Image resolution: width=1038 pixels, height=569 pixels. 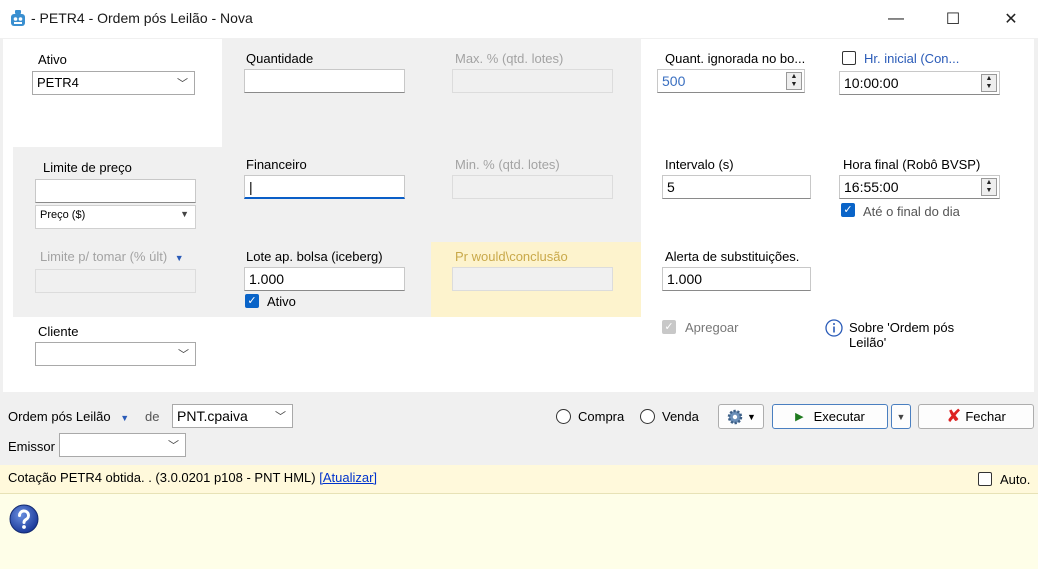 What do you see at coordinates (647, 416) in the screenshot?
I see `venda-radio` at bounding box center [647, 416].